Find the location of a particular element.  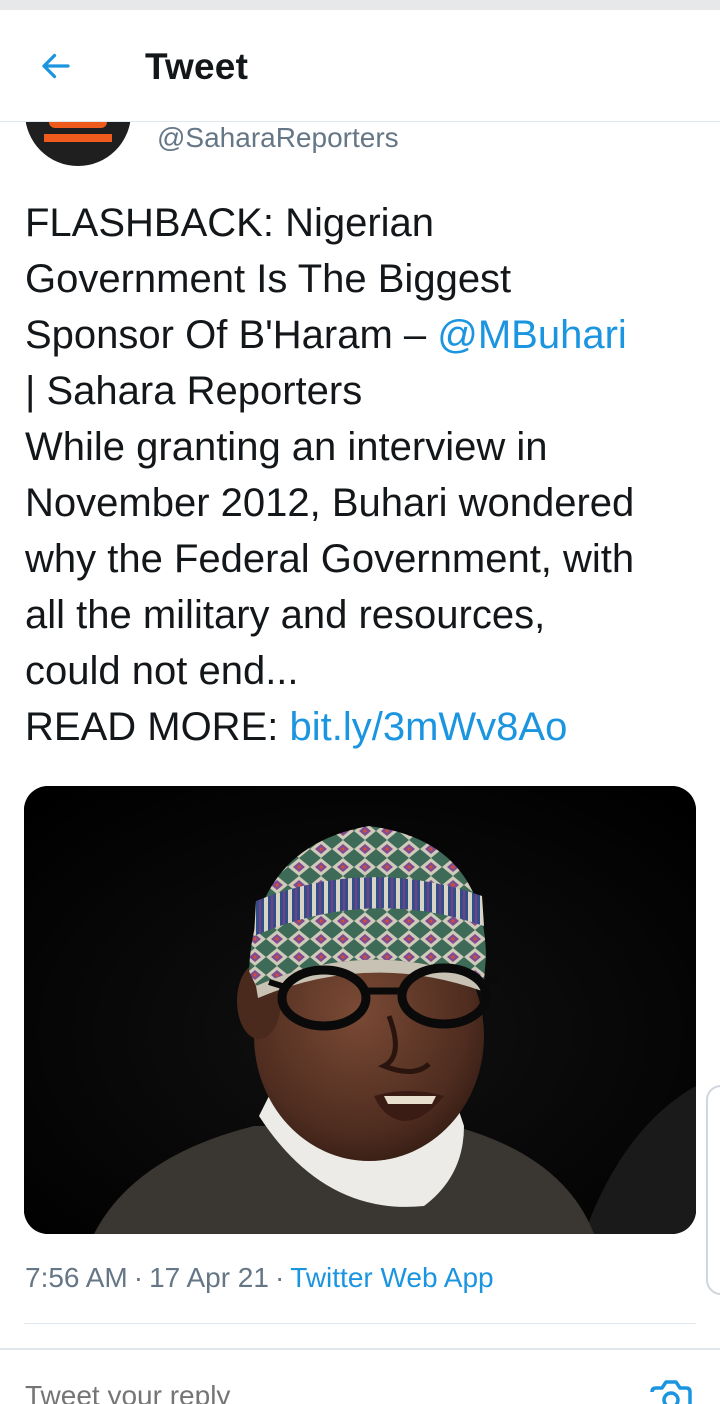

tweet-line: While granting an interview in is located at coordinates (286, 447).